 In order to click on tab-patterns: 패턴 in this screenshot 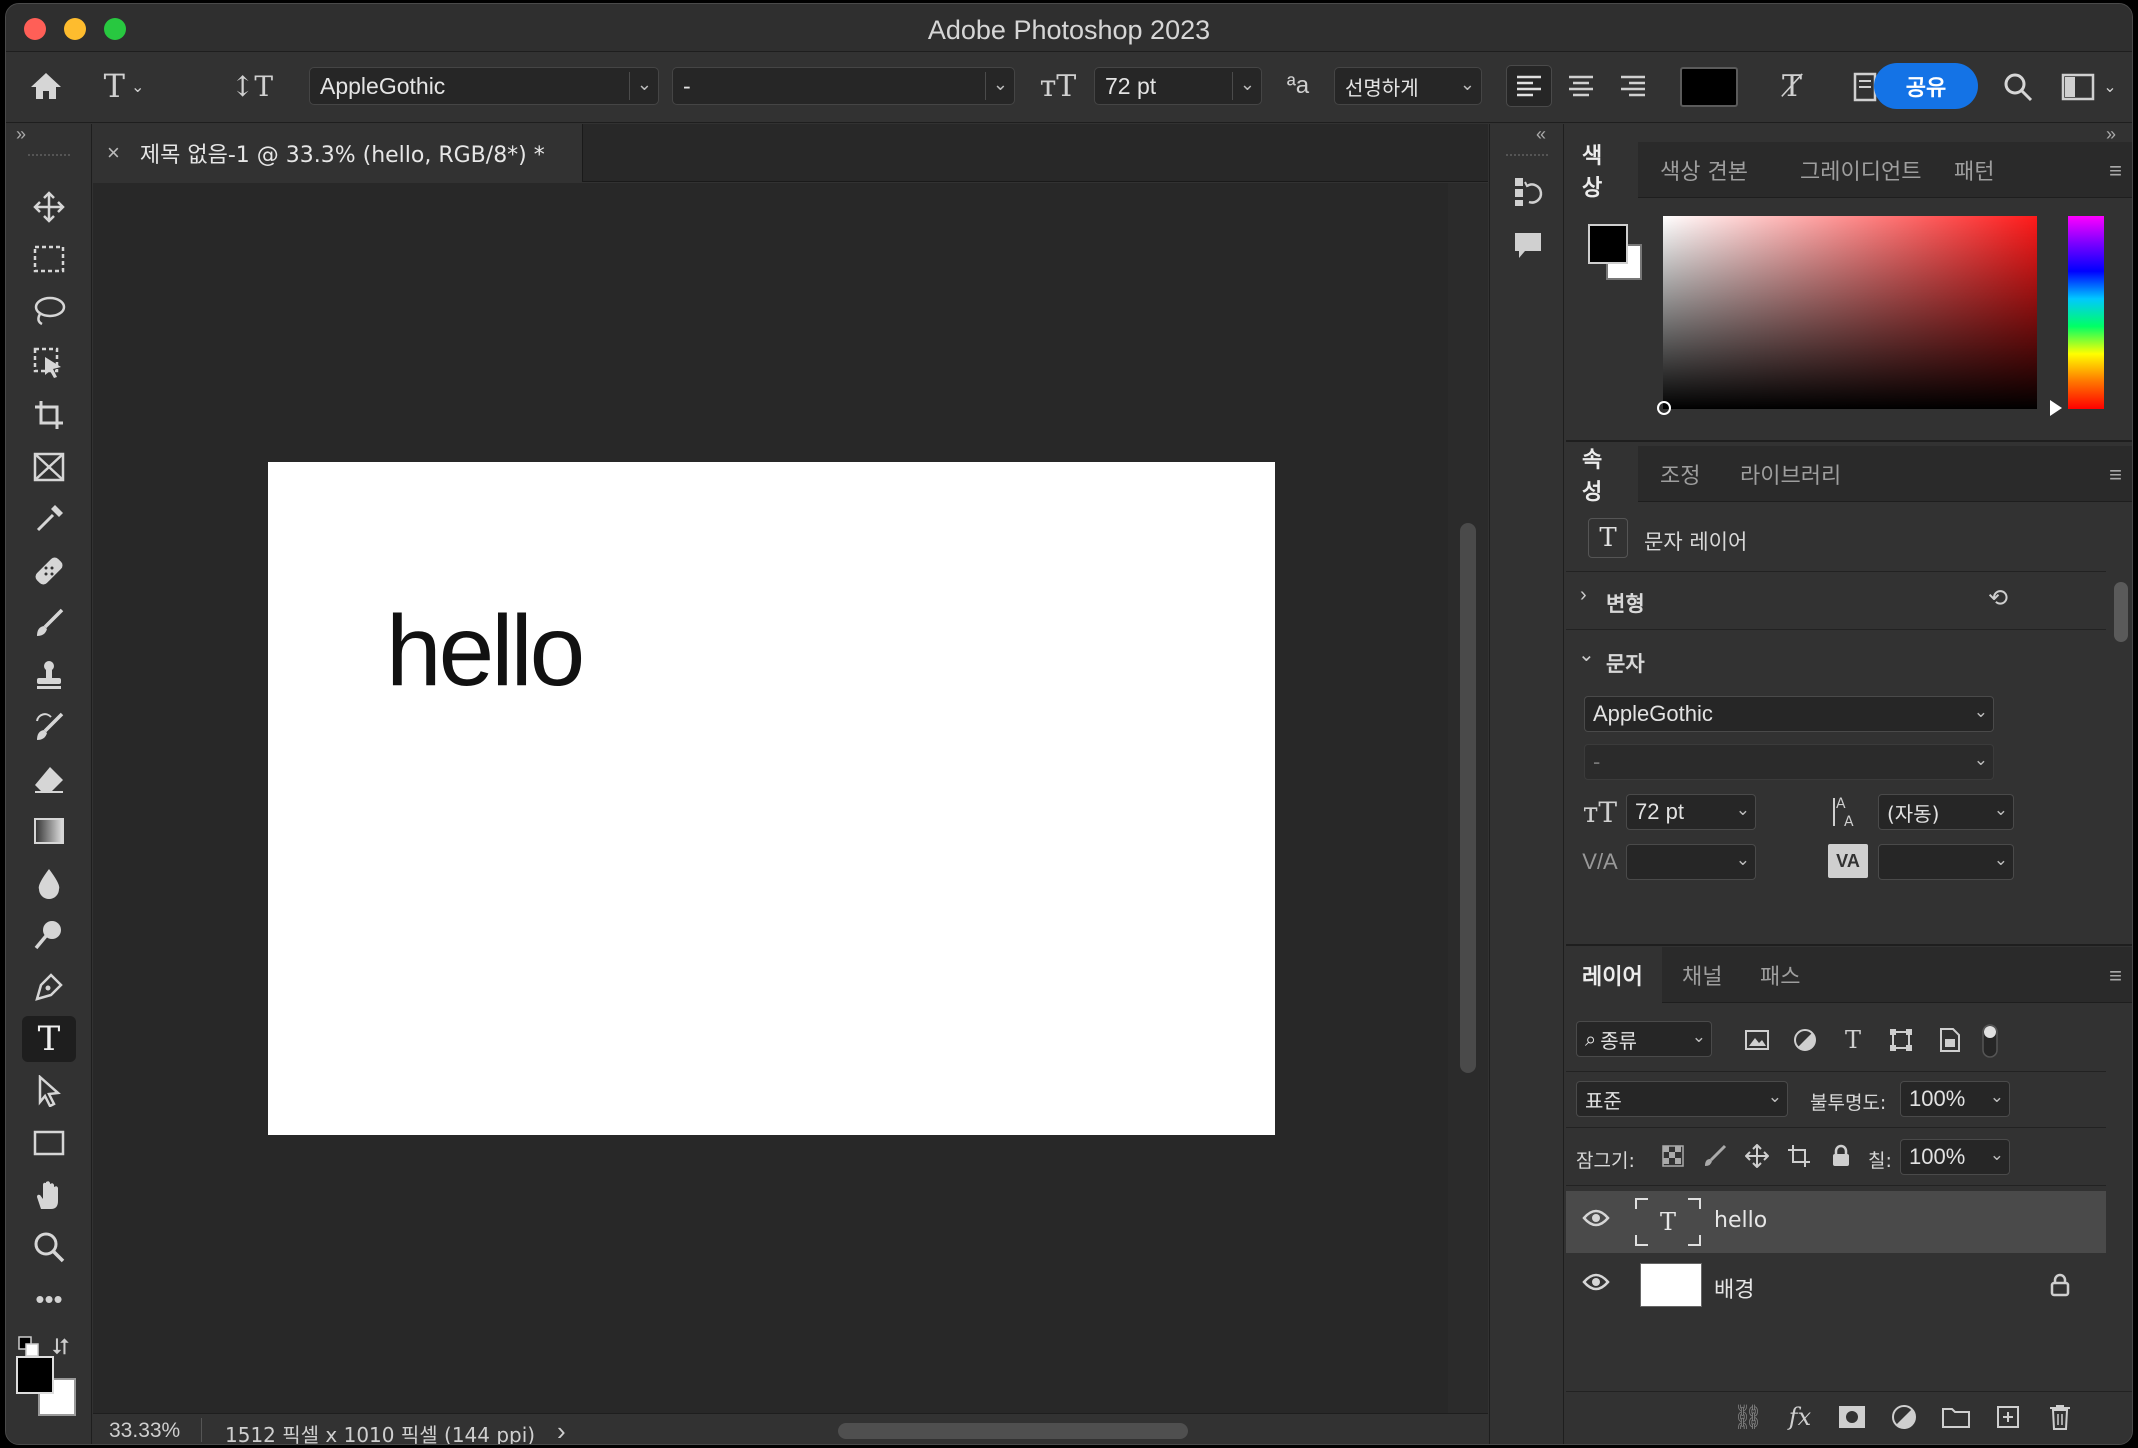, I will do `click(1974, 170)`.